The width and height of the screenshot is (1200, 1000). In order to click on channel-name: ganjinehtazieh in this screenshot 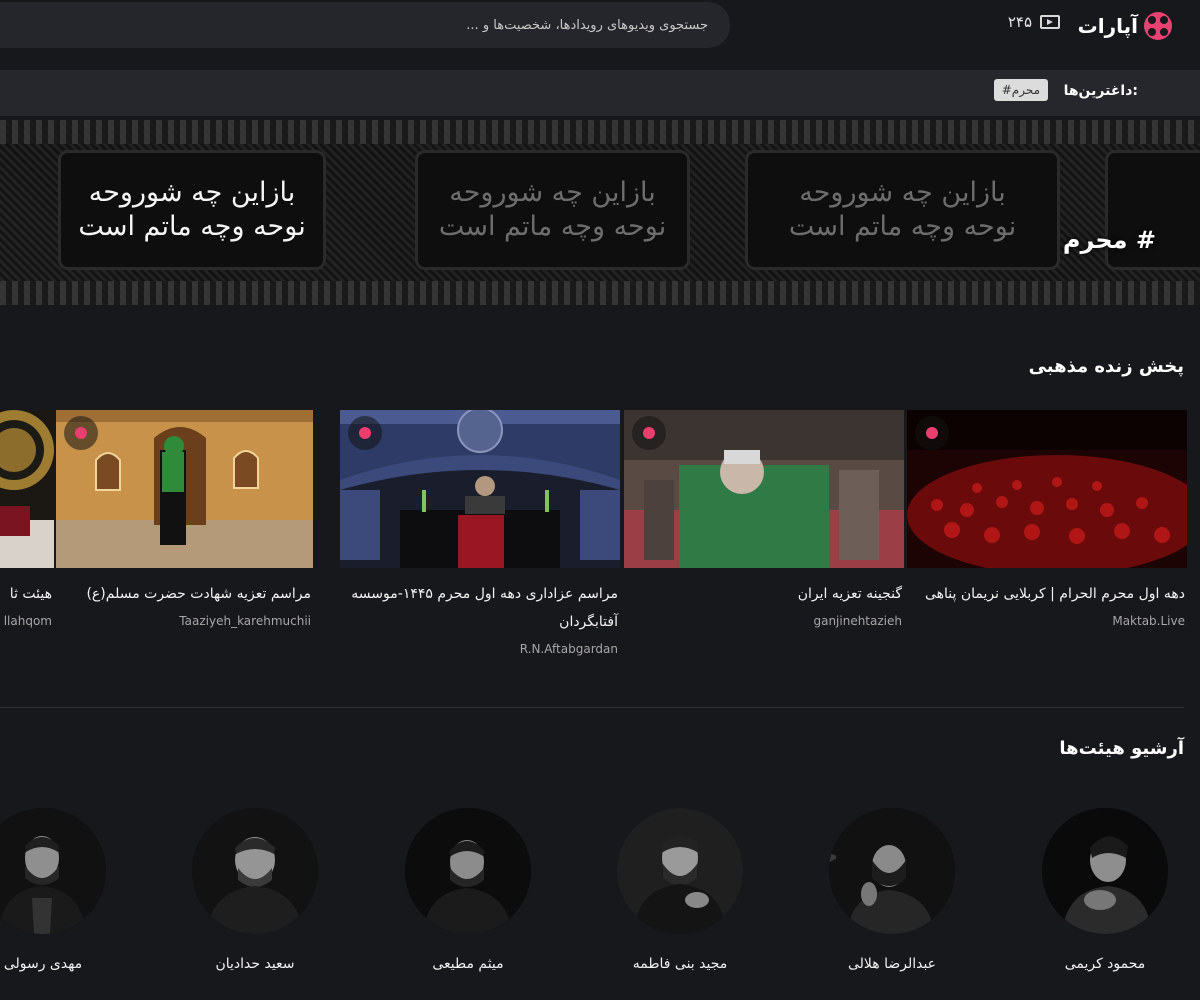, I will do `click(764, 621)`.